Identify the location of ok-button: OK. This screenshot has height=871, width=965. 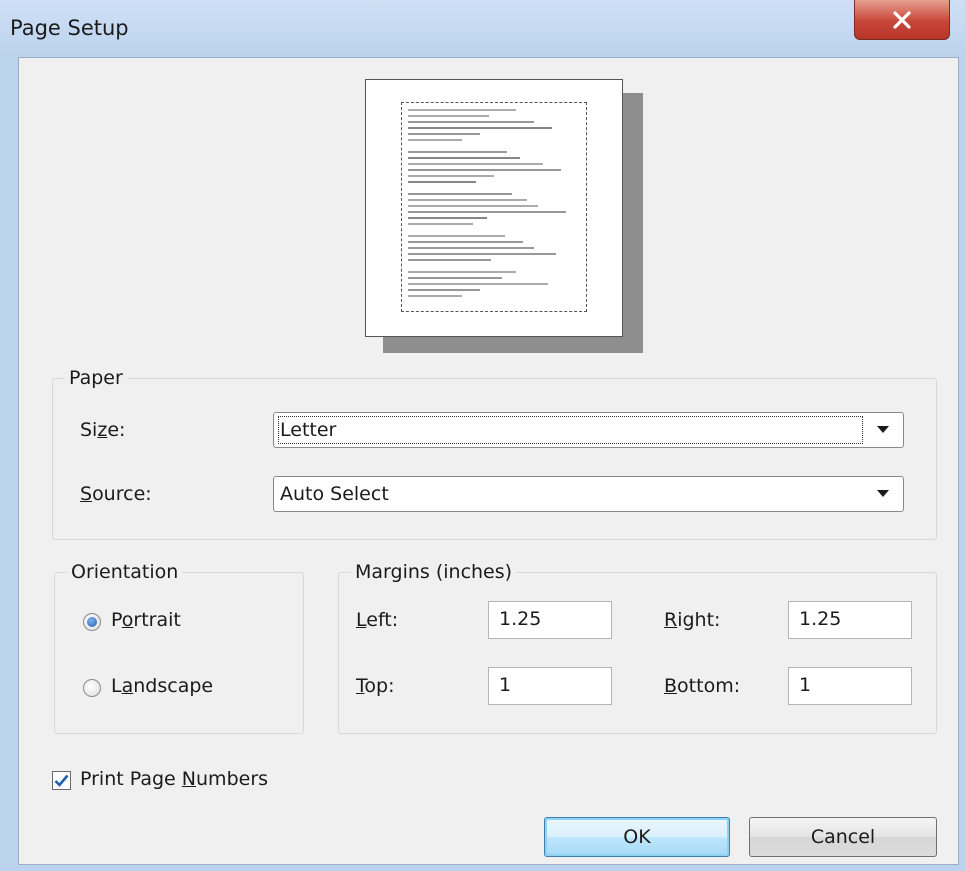
(637, 837).